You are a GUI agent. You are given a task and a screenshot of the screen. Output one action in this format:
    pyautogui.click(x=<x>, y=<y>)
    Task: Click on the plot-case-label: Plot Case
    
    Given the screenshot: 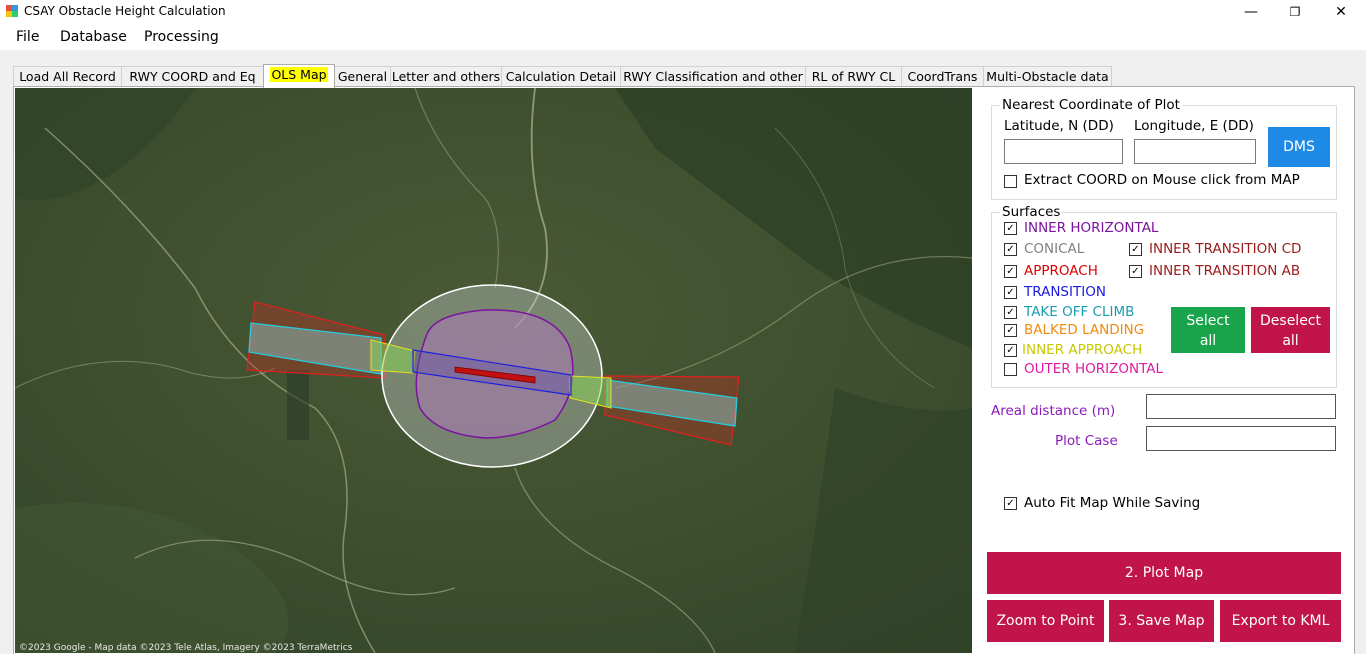 What is the action you would take?
    pyautogui.click(x=1086, y=441)
    